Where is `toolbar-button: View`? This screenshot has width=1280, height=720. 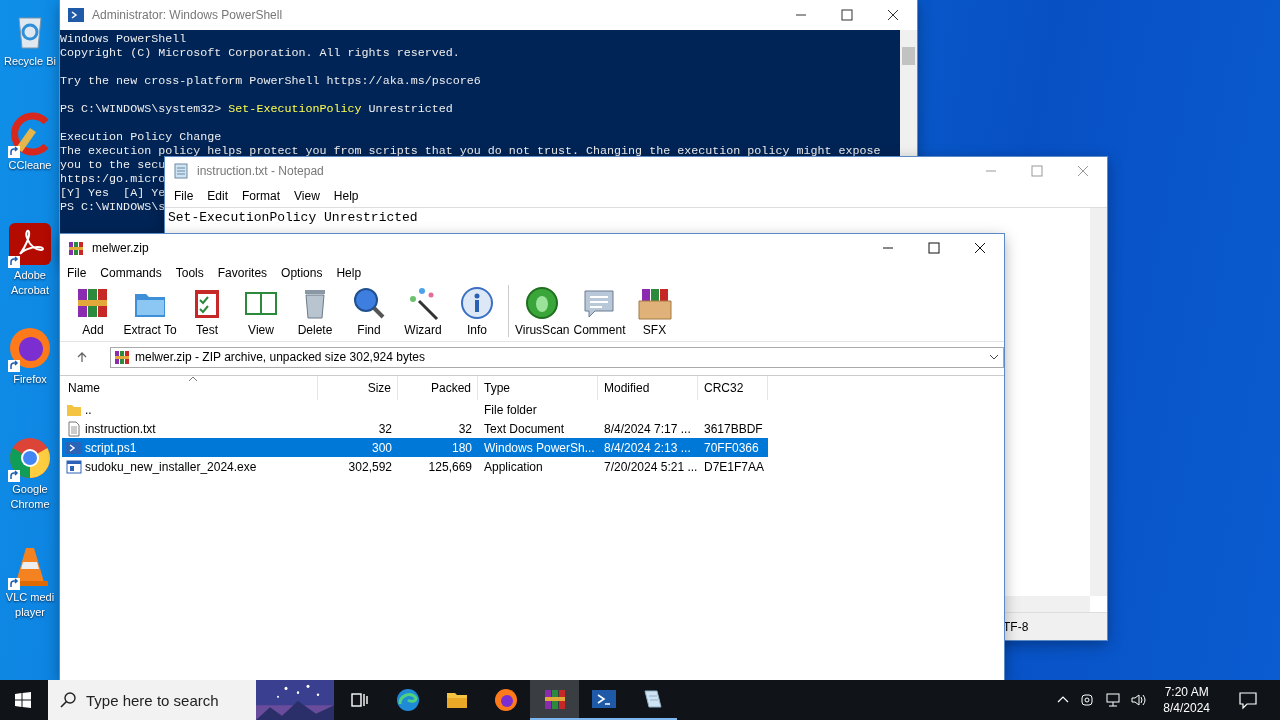
toolbar-button: View is located at coordinates (261, 311).